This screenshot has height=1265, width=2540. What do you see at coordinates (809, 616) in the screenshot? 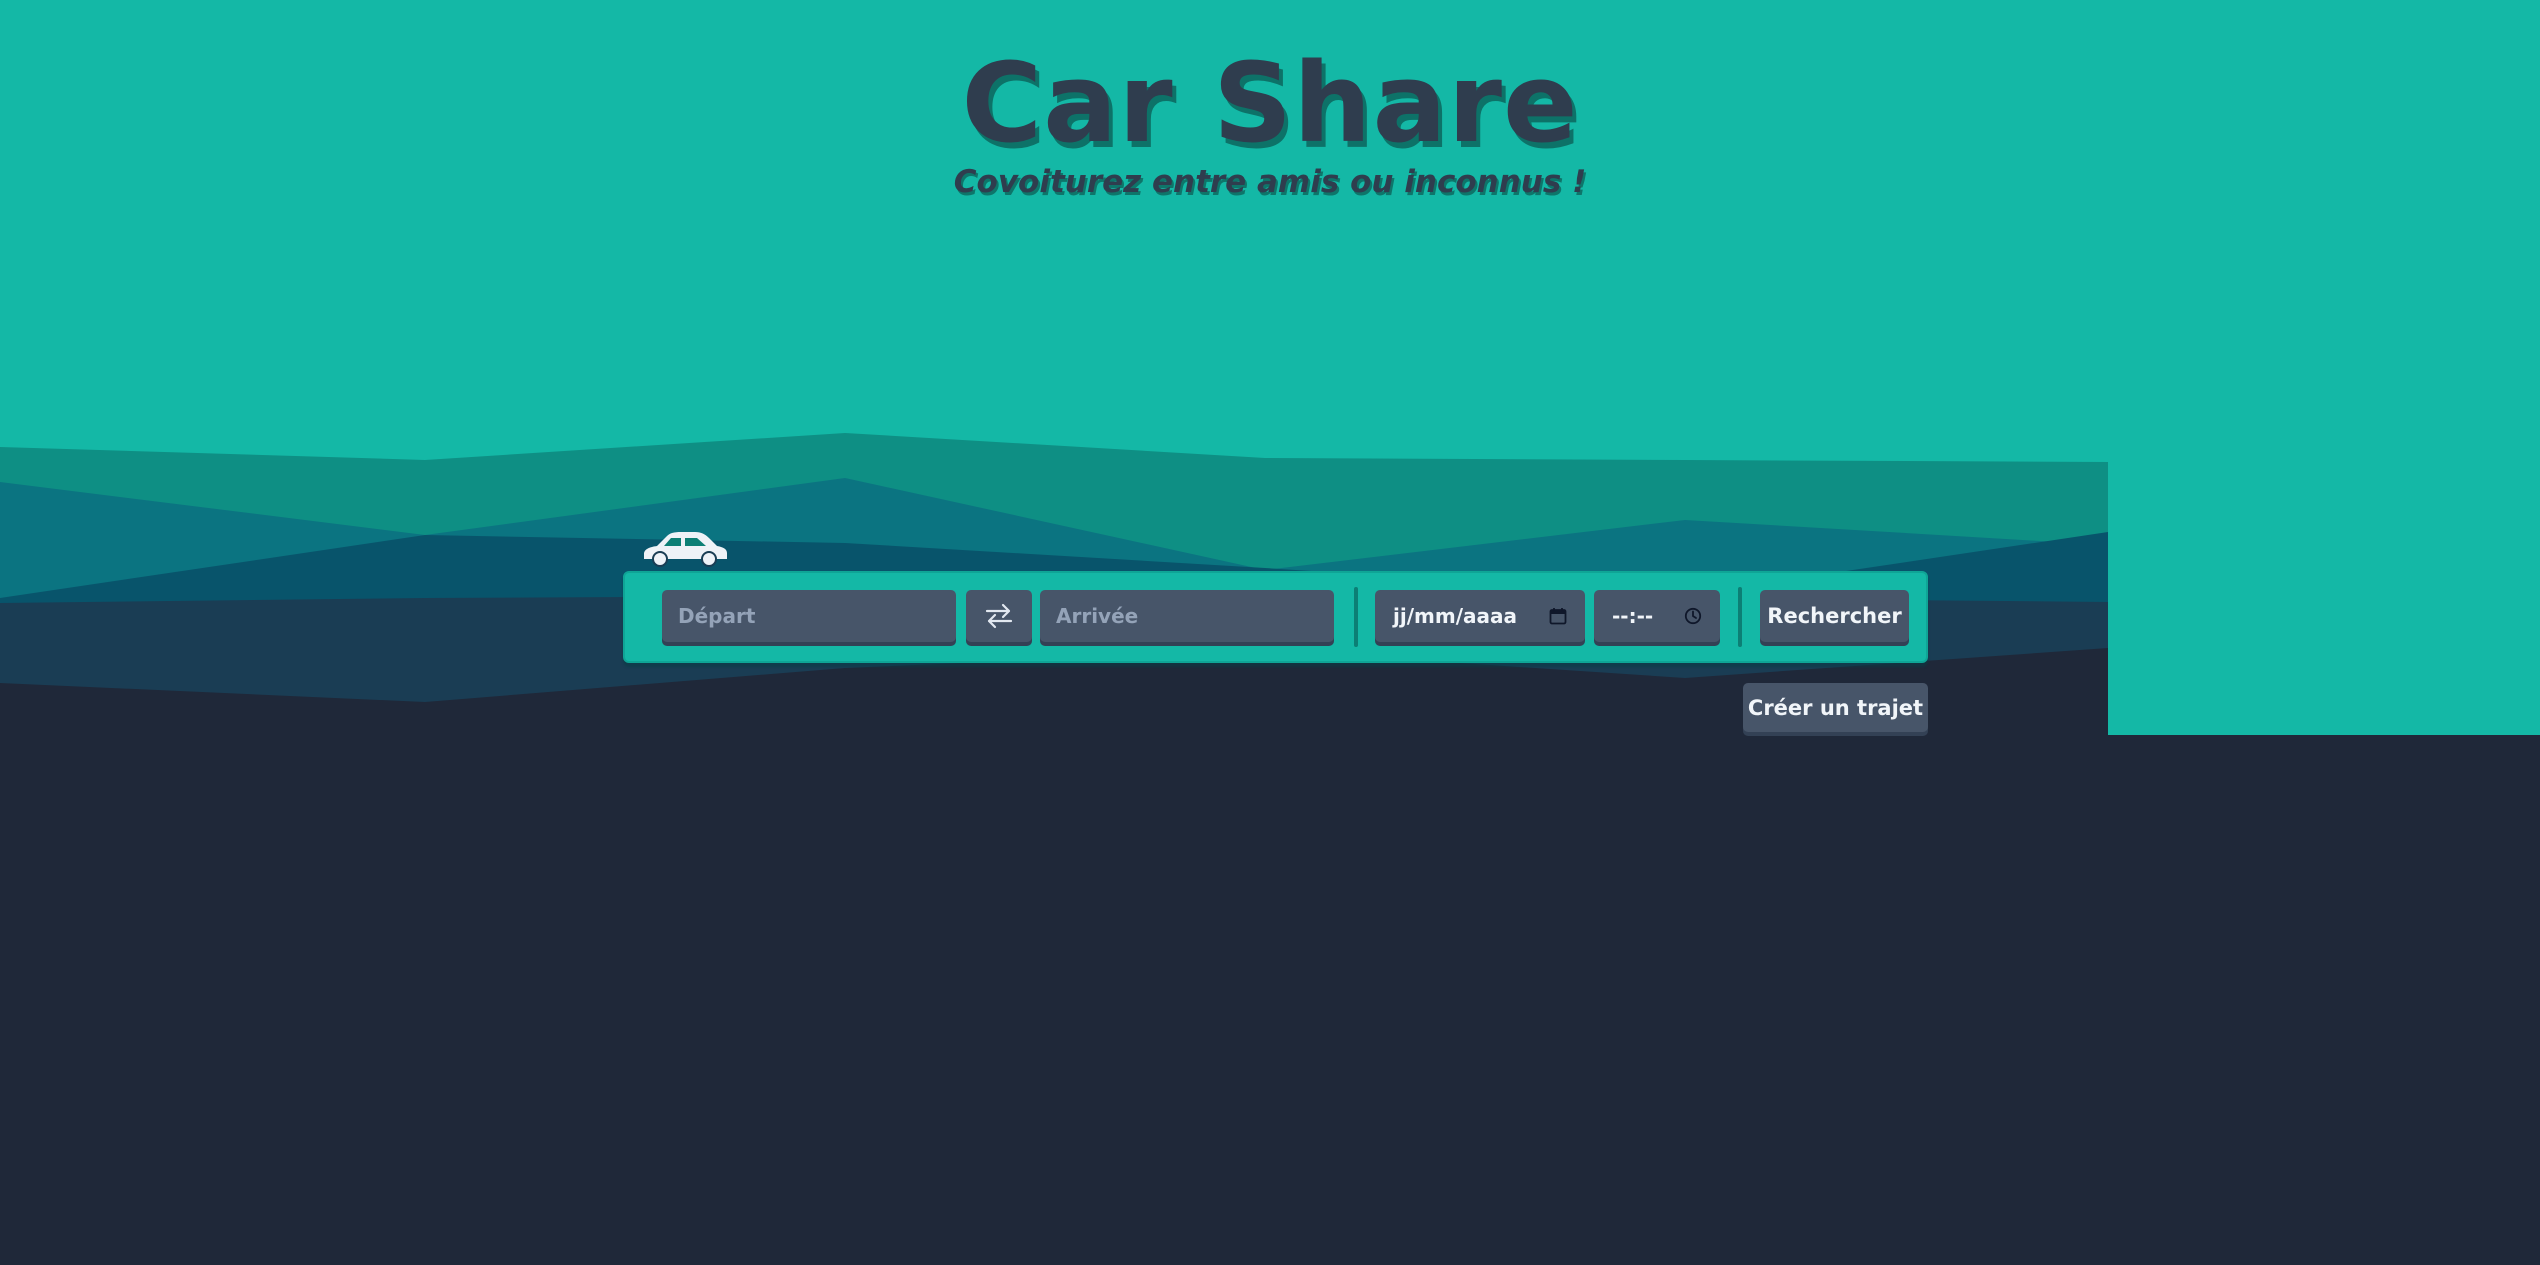
I see `depart-input` at bounding box center [809, 616].